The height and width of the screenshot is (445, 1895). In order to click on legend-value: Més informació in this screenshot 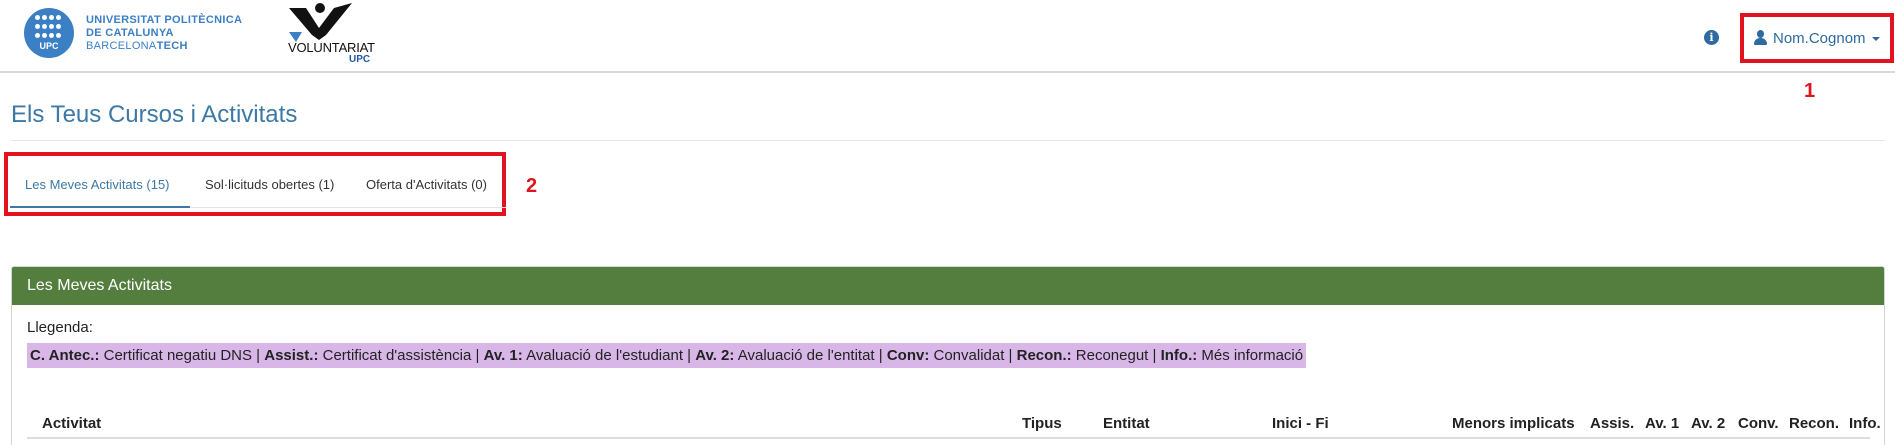, I will do `click(1250, 355)`.